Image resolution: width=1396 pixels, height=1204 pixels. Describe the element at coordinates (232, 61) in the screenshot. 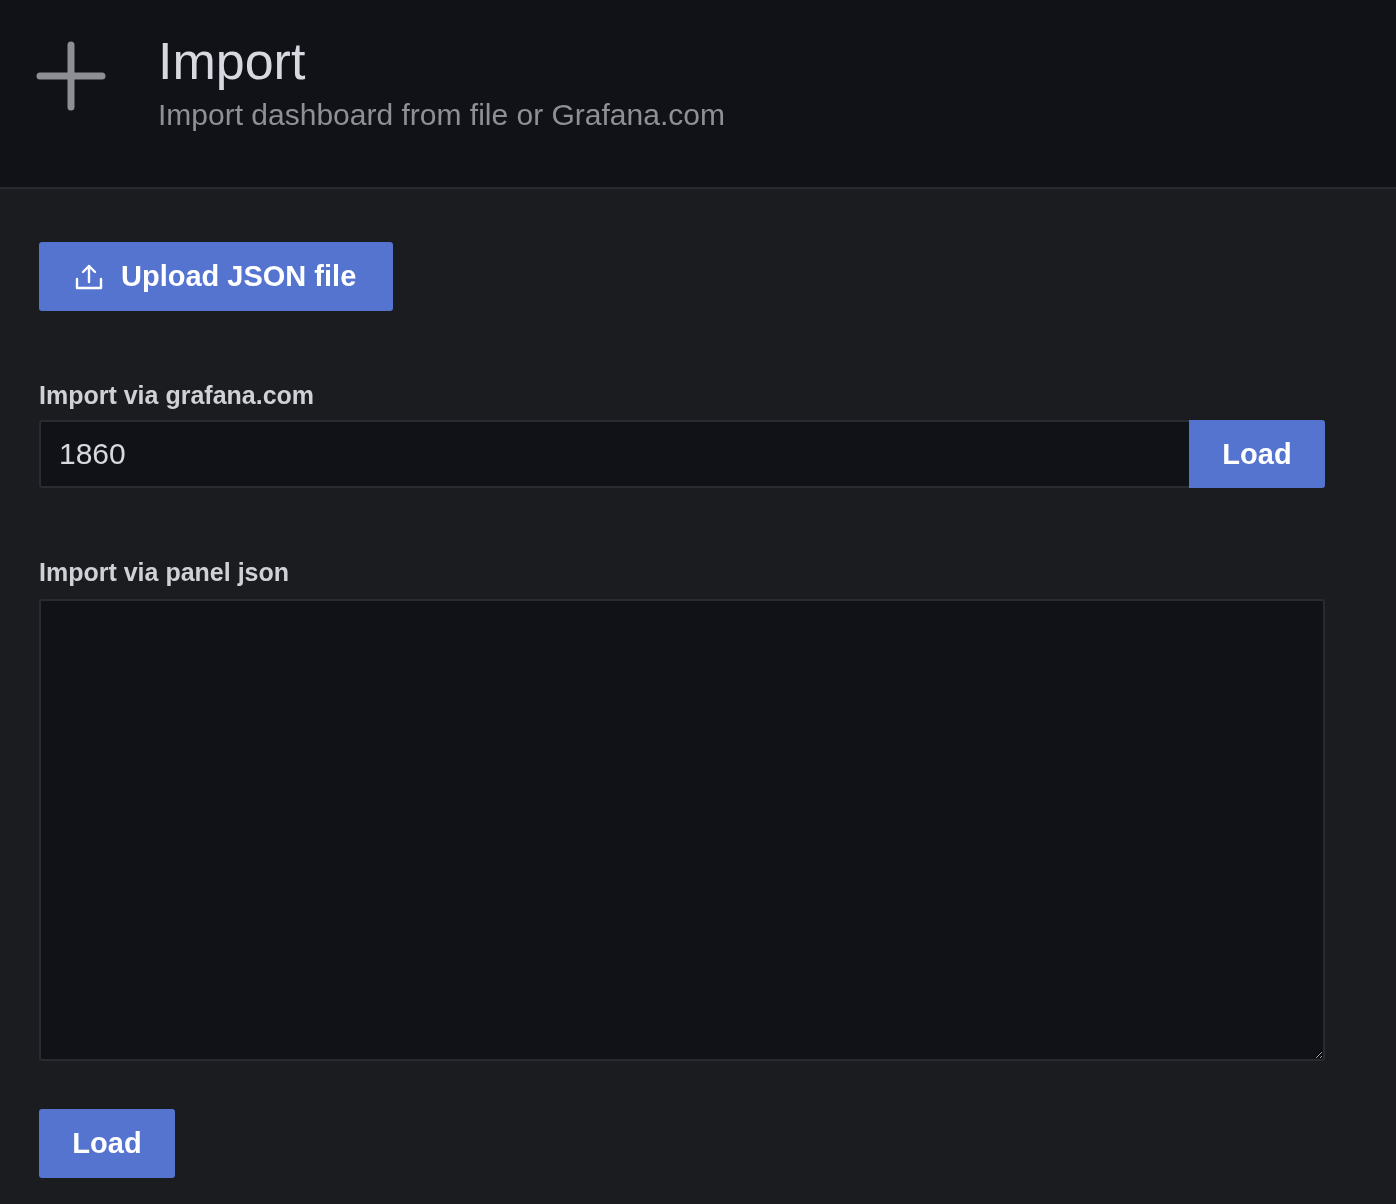

I see `page-title: Import` at that location.